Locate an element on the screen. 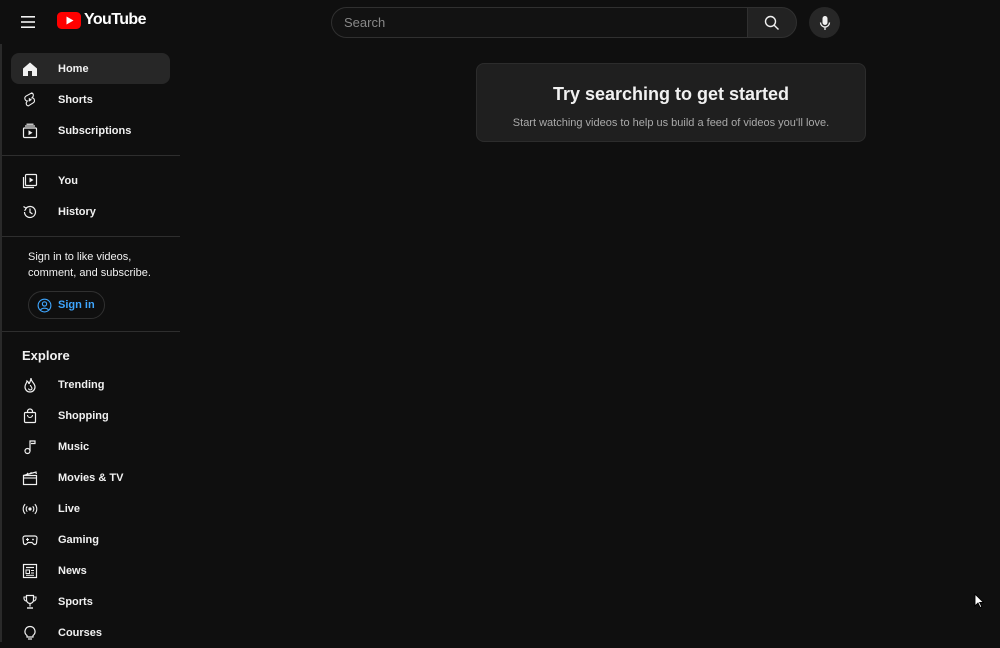  sidebar-item-music: Music is located at coordinates (90, 446).